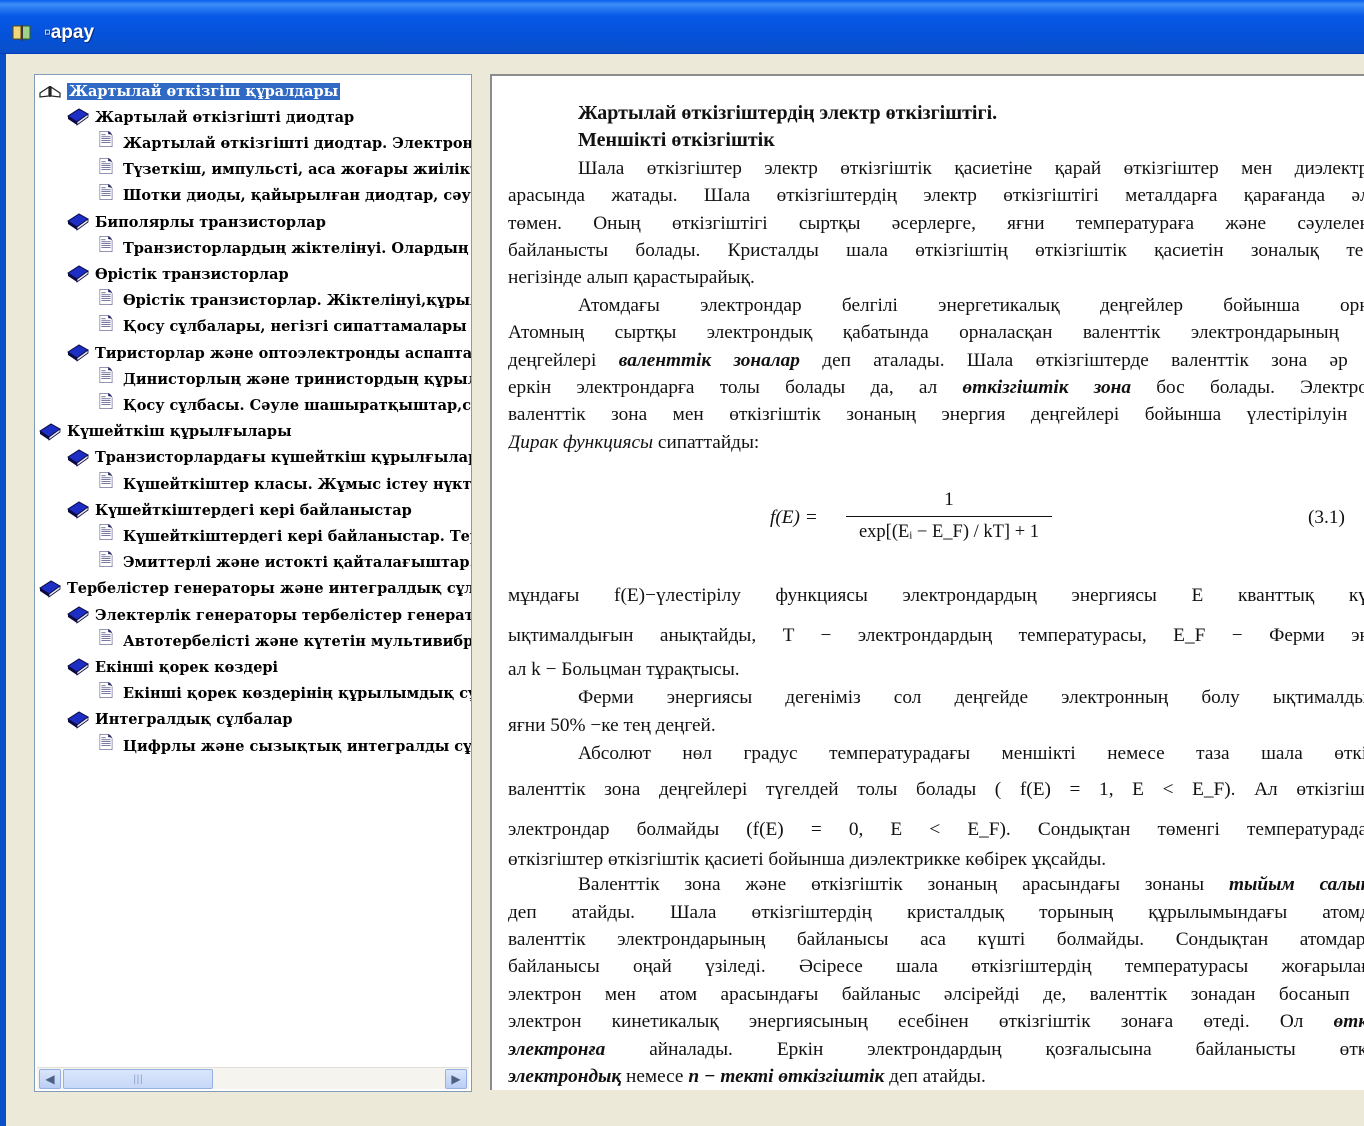 The image size is (1364, 1126). I want to click on text-run: деп атайды., so click(935, 1076).